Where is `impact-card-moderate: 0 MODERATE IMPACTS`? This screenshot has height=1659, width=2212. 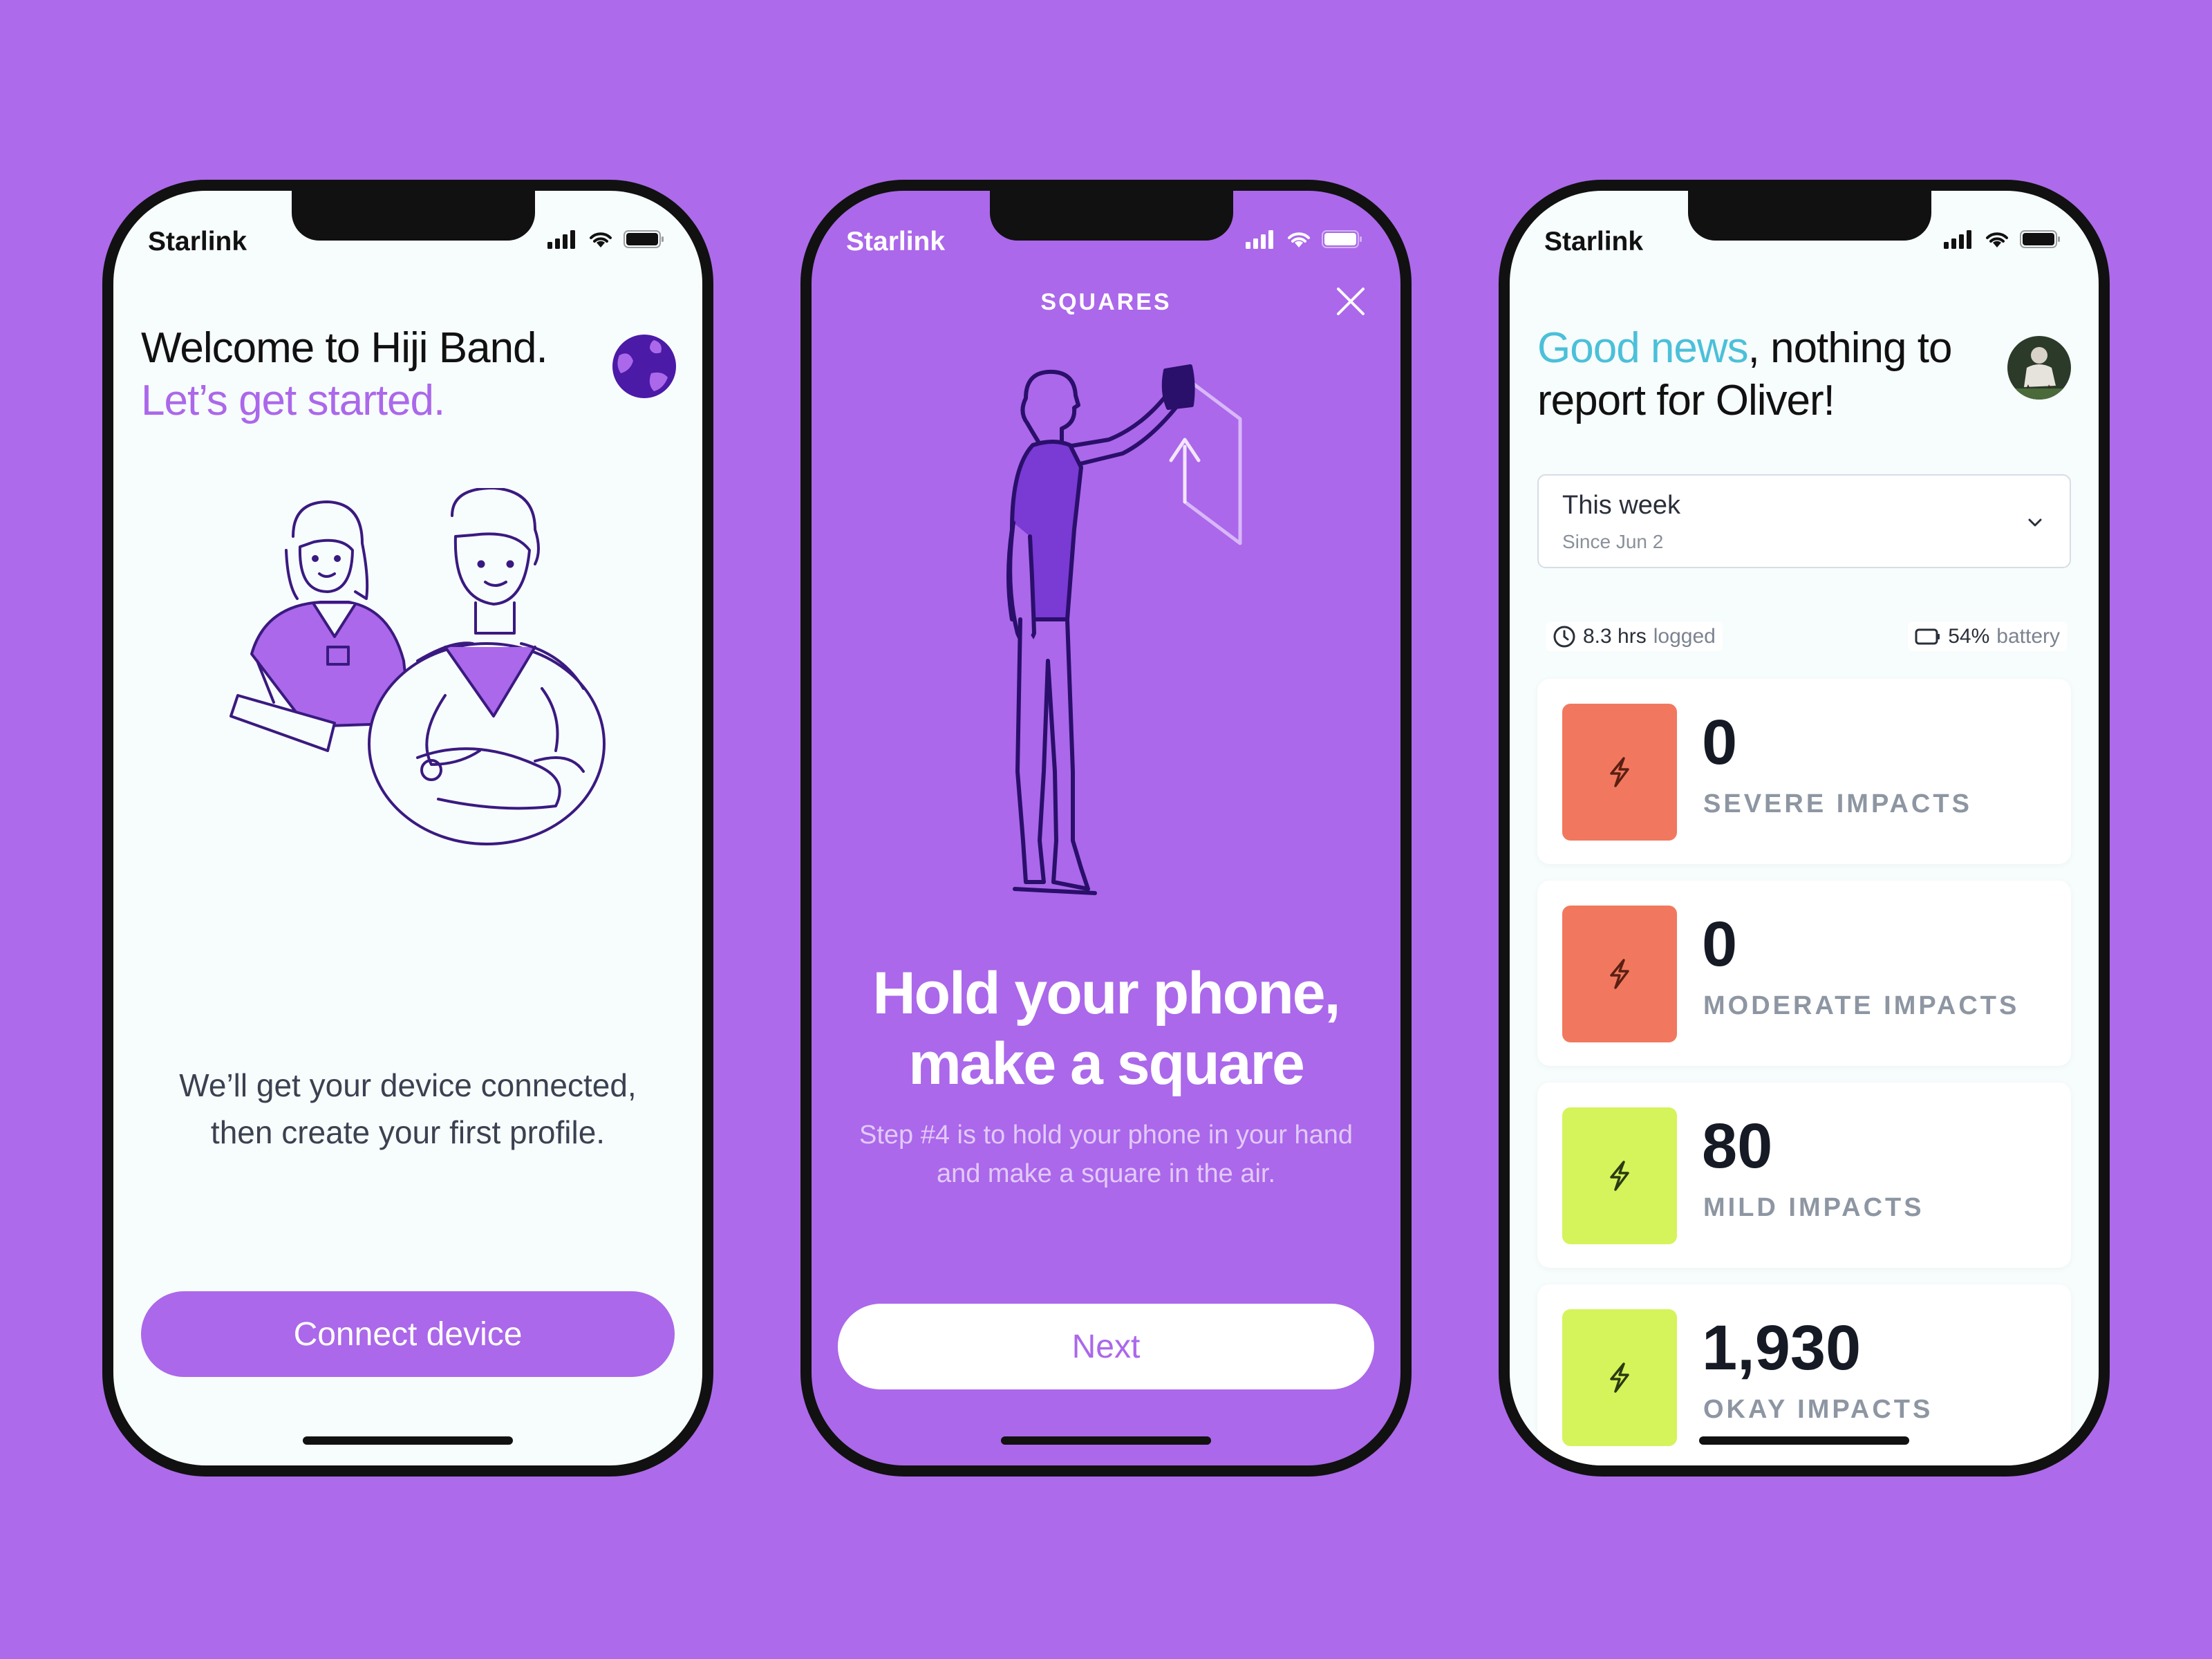
impact-card-moderate: 0 MODERATE IMPACTS is located at coordinates (1804, 974).